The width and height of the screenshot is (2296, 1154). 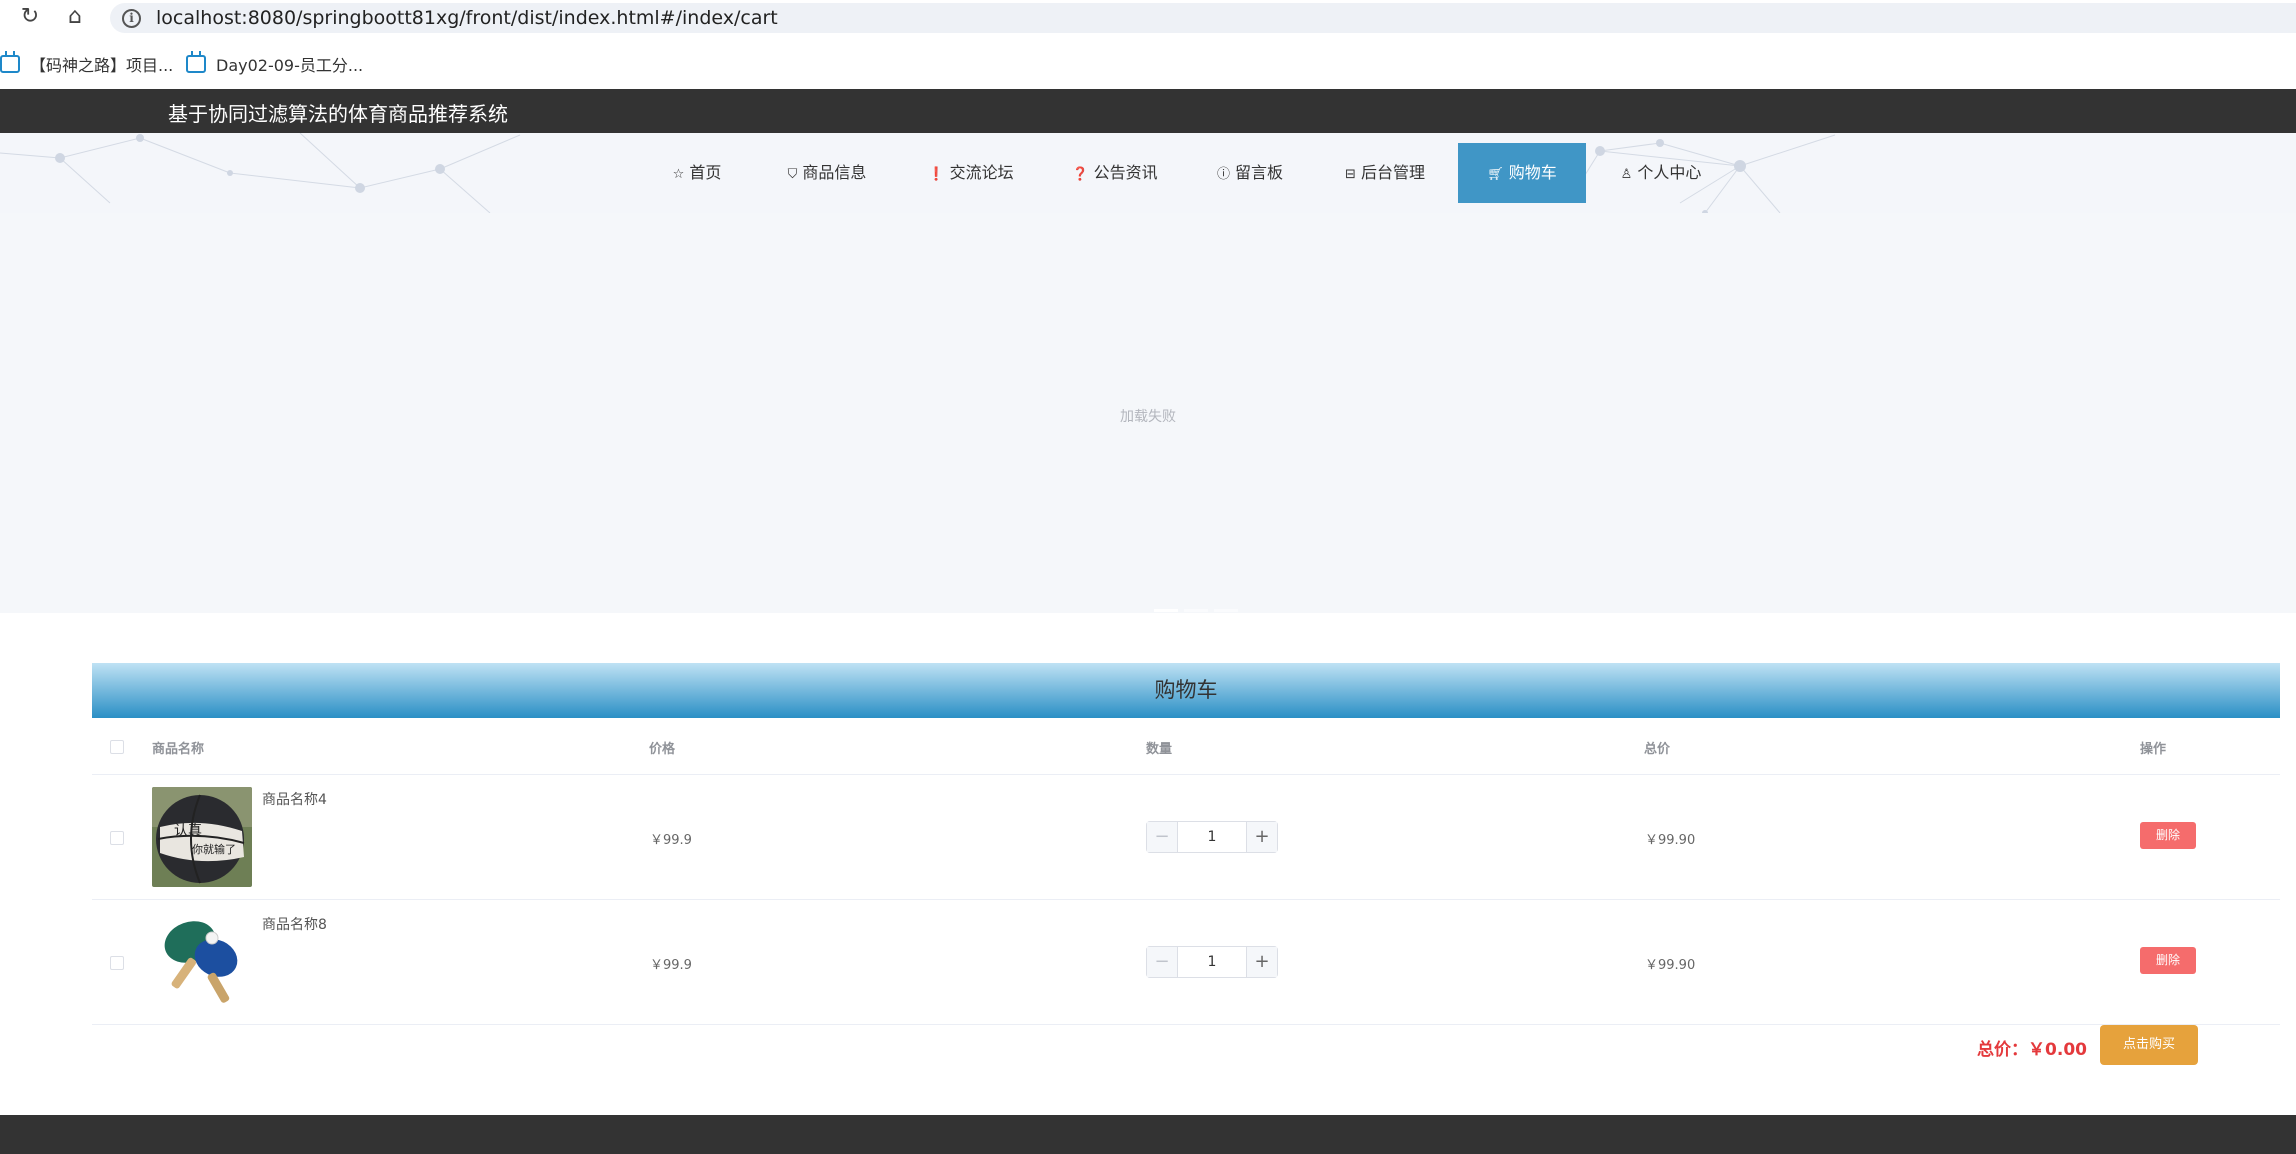 I want to click on table-row: 商品名称8 ￥99.9 − 1 + ￥99.90 删除, so click(x=1186, y=962).